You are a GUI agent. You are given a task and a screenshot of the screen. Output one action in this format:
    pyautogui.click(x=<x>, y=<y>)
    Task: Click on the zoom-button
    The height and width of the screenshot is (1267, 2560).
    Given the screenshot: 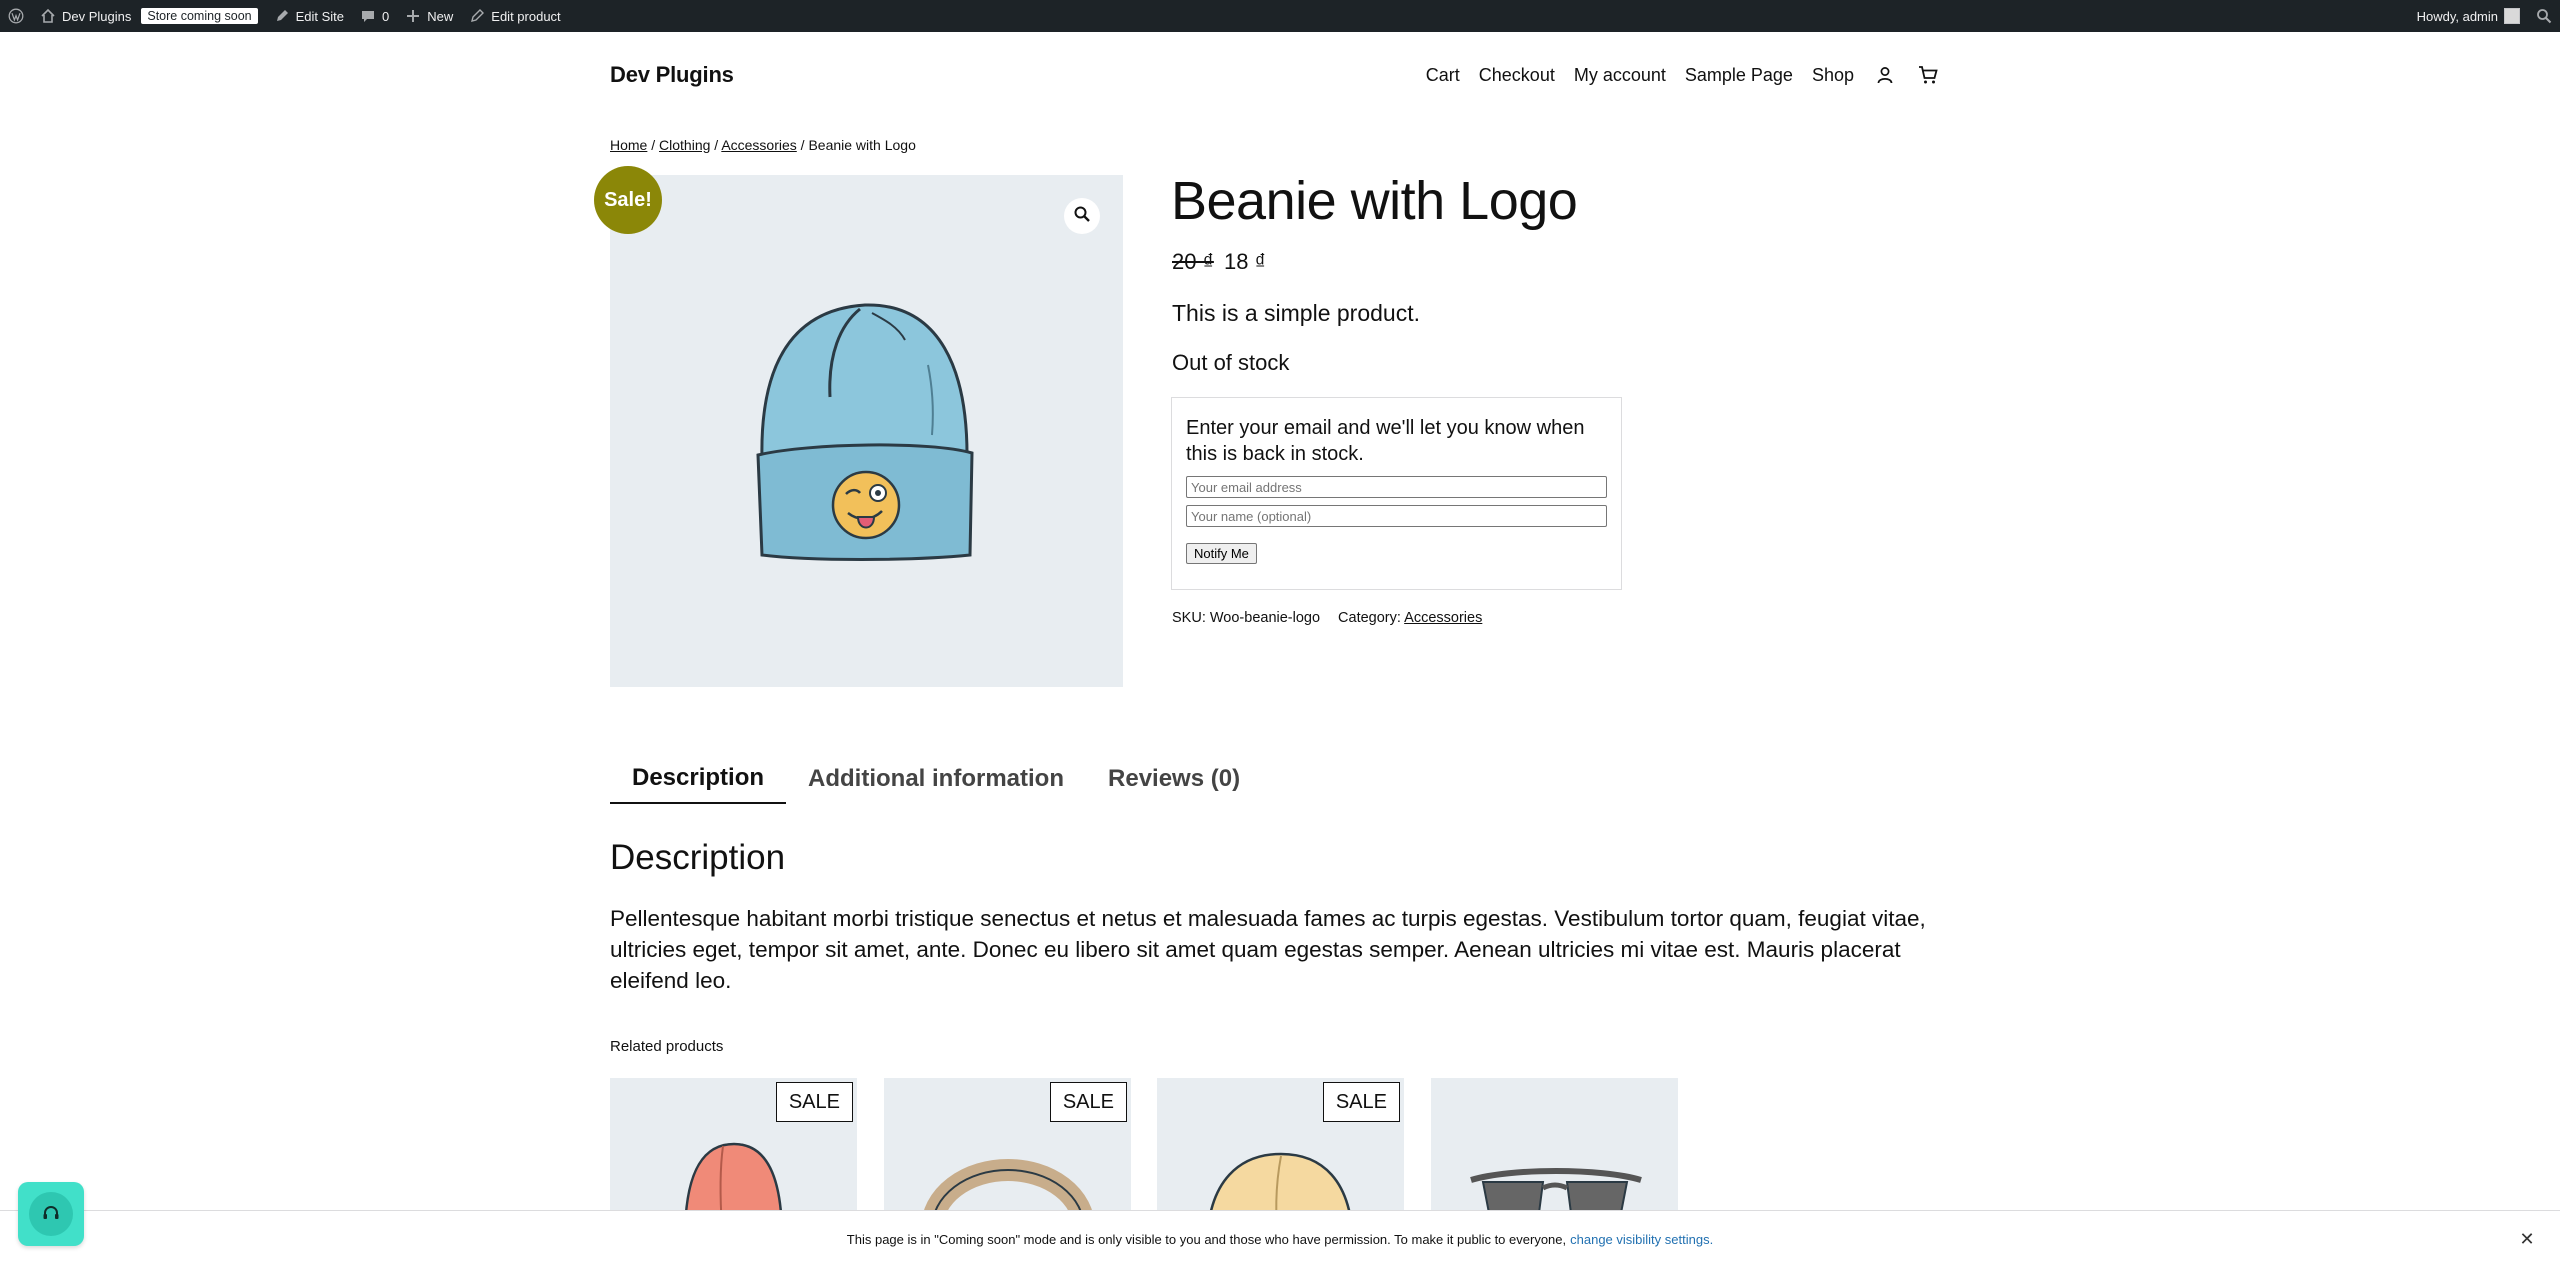 What is the action you would take?
    pyautogui.click(x=1082, y=216)
    